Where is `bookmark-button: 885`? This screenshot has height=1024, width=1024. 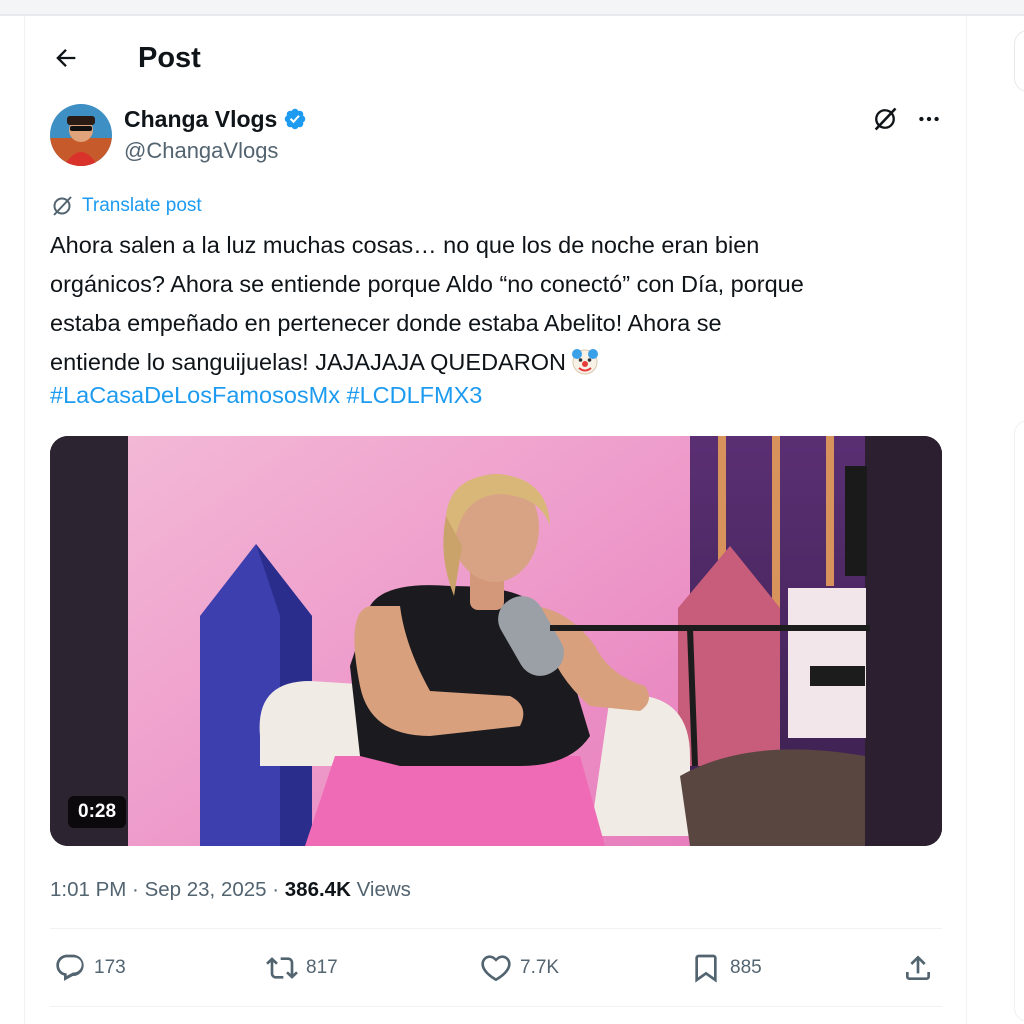 bookmark-button: 885 is located at coordinates (726, 968).